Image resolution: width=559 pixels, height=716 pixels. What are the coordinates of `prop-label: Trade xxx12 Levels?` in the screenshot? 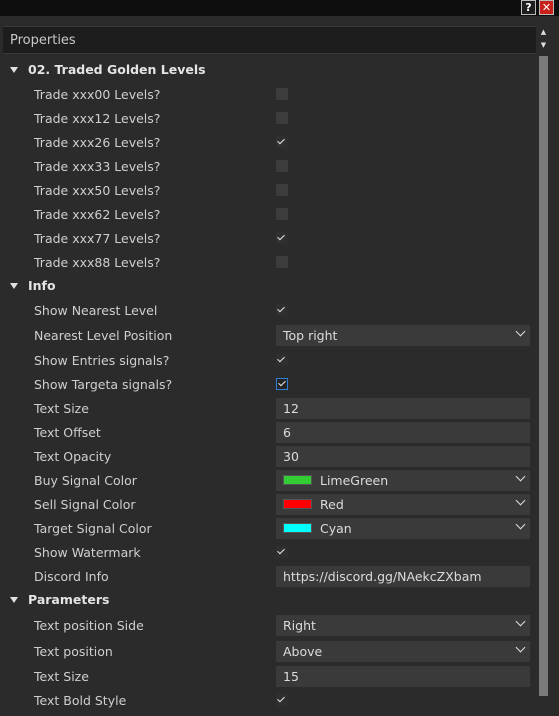 It's located at (97, 118).